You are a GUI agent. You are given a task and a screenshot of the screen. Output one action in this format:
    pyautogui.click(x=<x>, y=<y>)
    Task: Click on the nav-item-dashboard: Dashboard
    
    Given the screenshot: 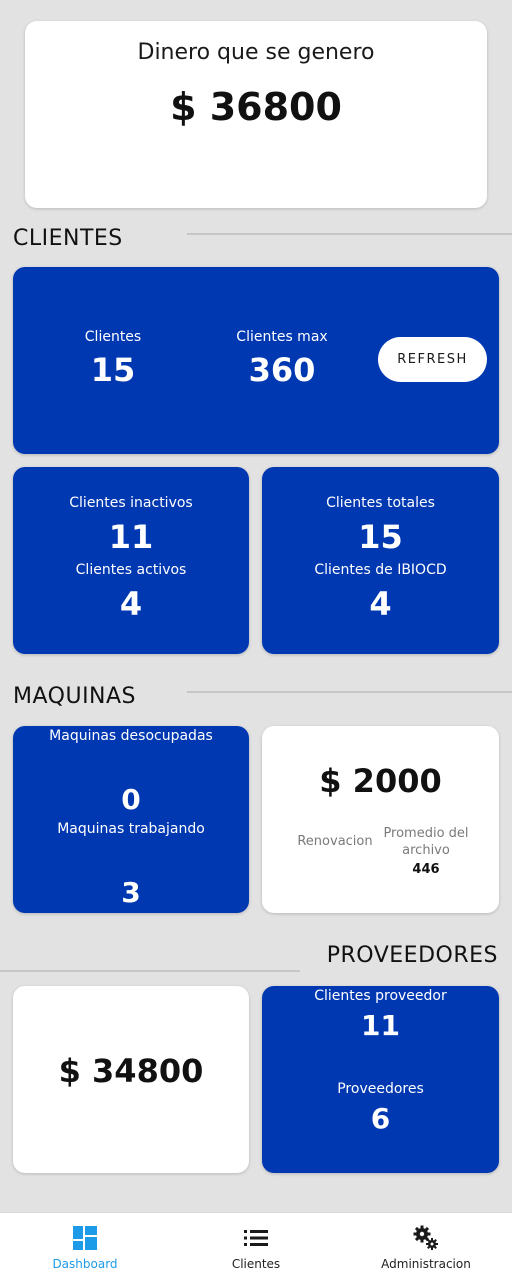 What is the action you would take?
    pyautogui.click(x=85, y=1247)
    